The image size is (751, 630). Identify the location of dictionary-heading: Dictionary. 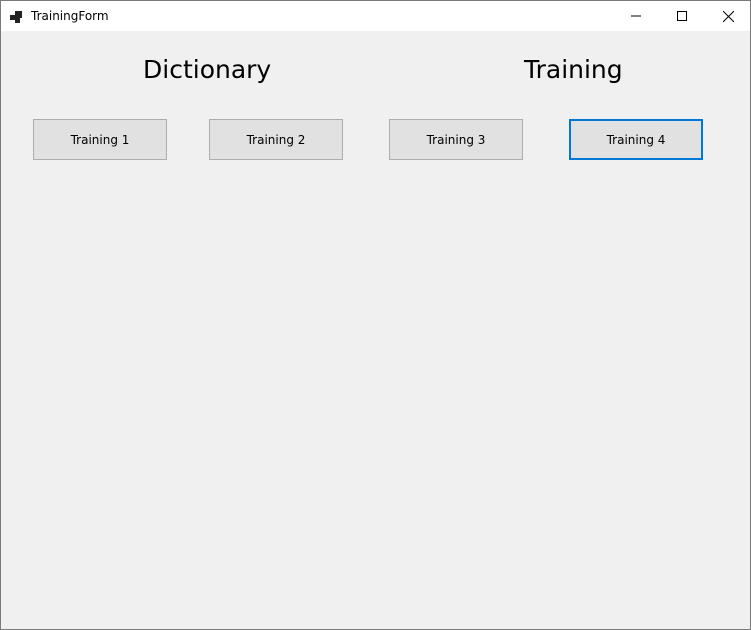
(207, 69).